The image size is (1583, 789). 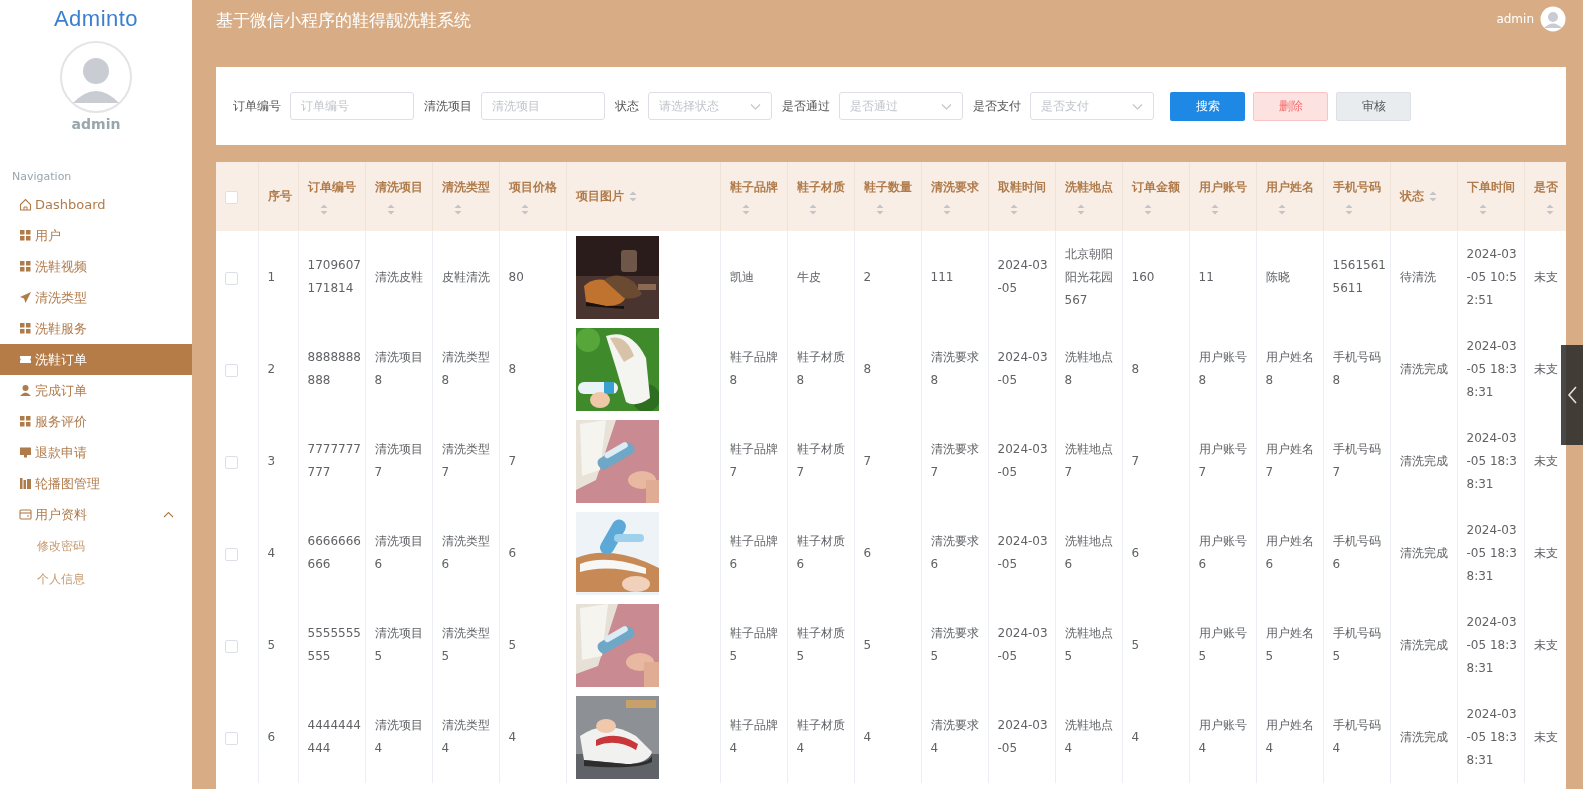 I want to click on grid-icon, so click(x=25, y=328).